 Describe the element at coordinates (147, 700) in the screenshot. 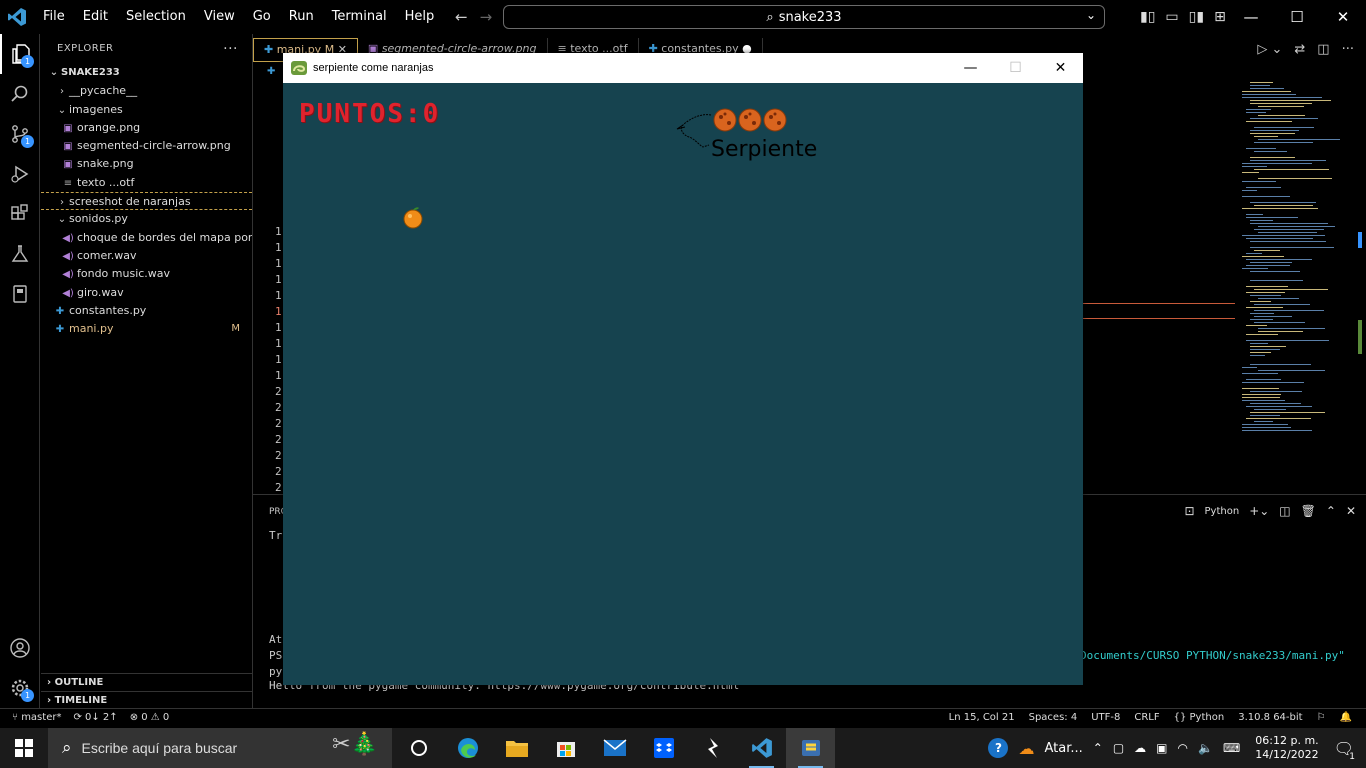

I see `timeline-section: › TIMELINE` at that location.